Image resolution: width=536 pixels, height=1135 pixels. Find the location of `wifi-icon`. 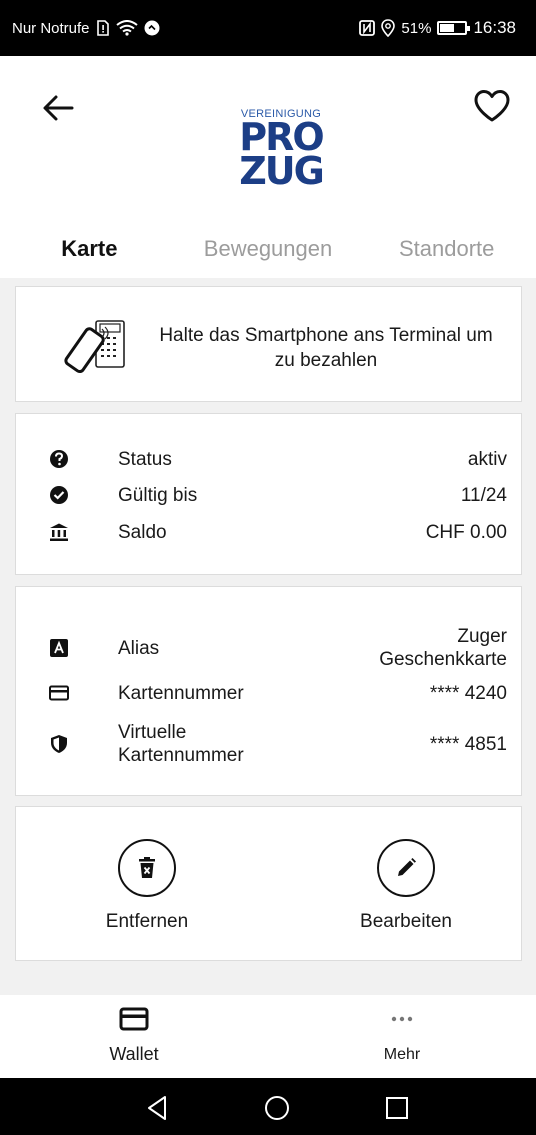

wifi-icon is located at coordinates (126, 28).